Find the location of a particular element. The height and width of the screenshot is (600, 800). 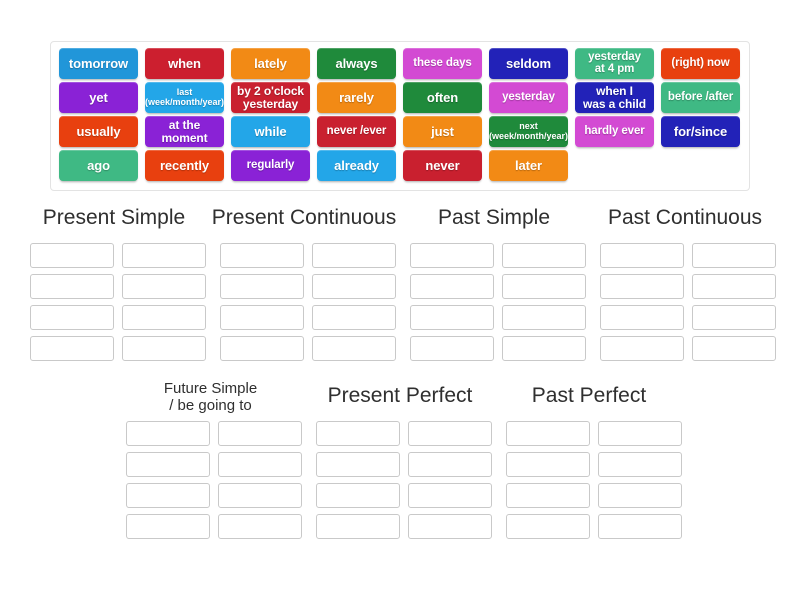

word-tile: before /after is located at coordinates (700, 97).